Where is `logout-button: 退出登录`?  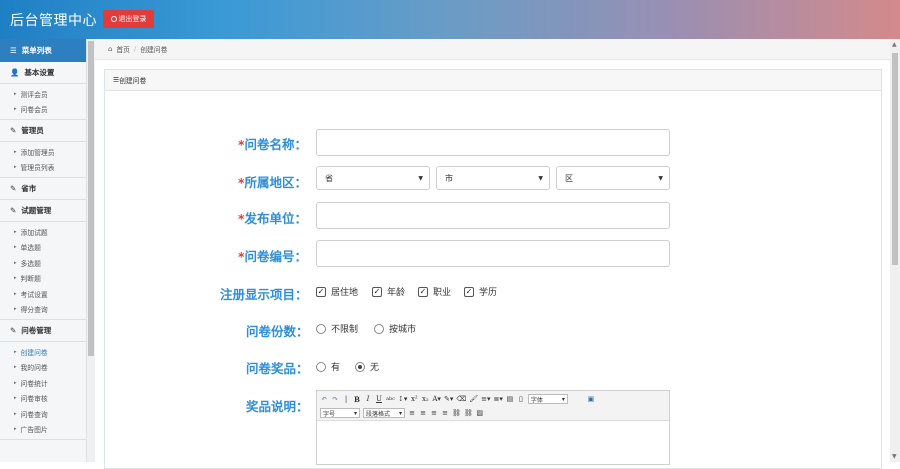 logout-button: 退出登录 is located at coordinates (128, 19).